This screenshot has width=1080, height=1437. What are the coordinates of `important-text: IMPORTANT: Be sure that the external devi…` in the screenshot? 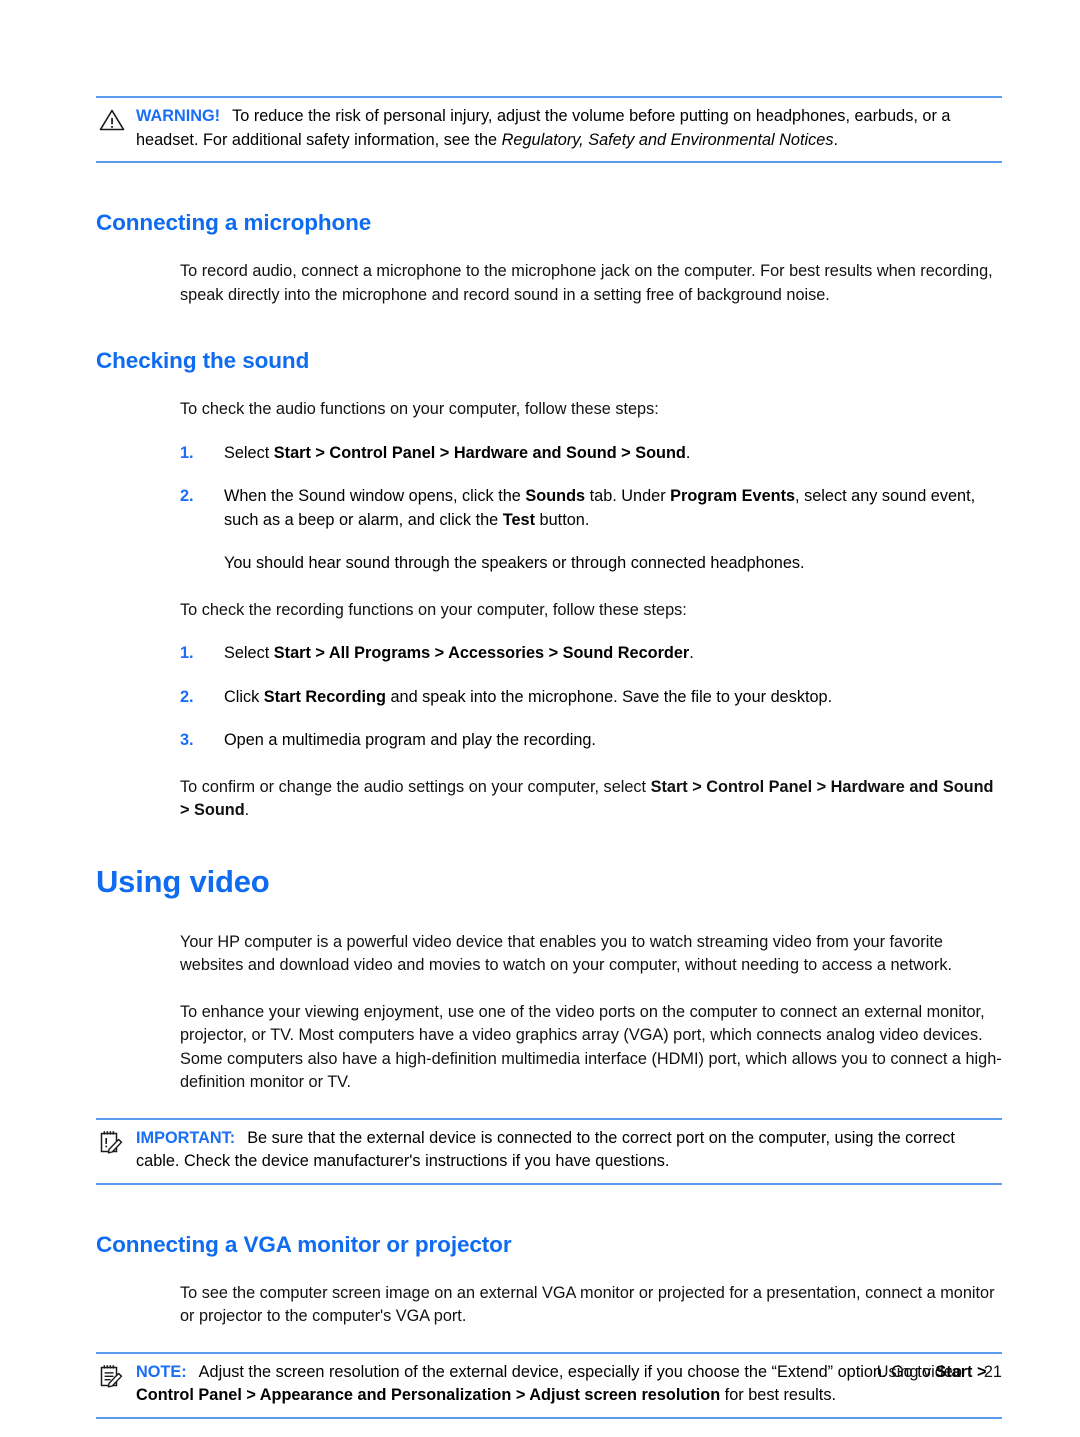 It's located at (549, 1150).